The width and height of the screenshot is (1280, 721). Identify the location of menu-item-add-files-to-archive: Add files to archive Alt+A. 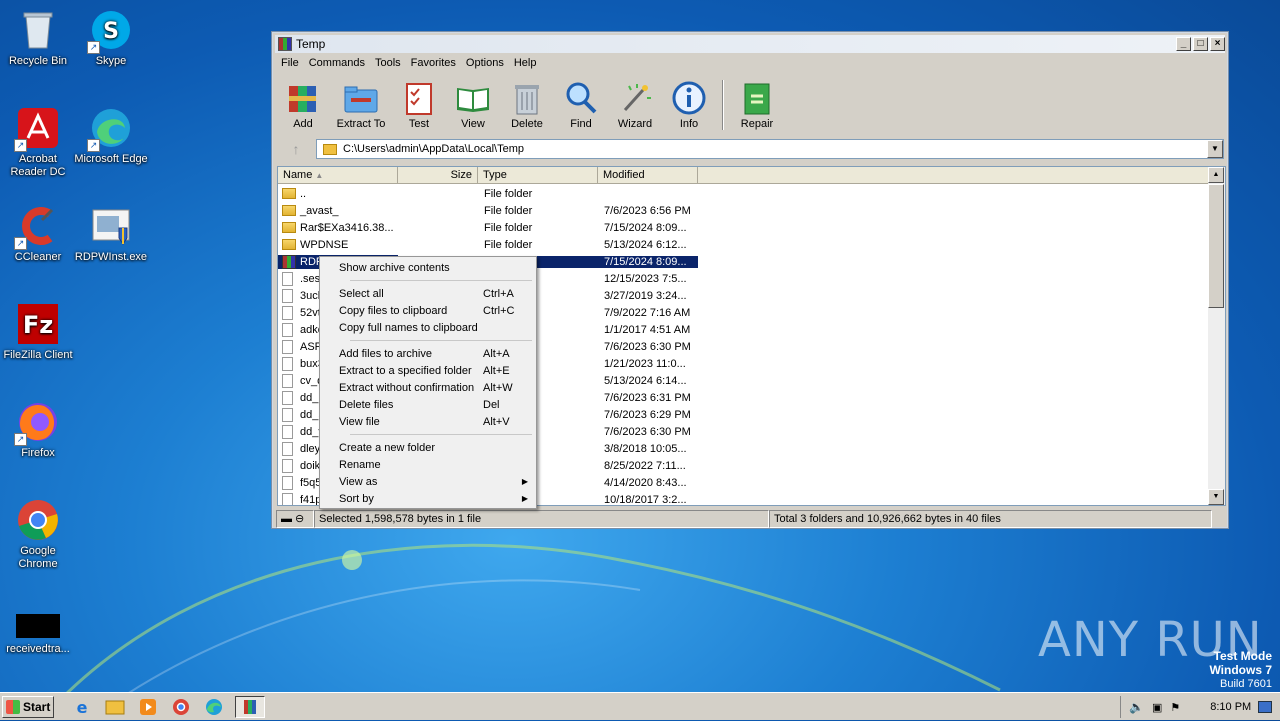
(428, 353).